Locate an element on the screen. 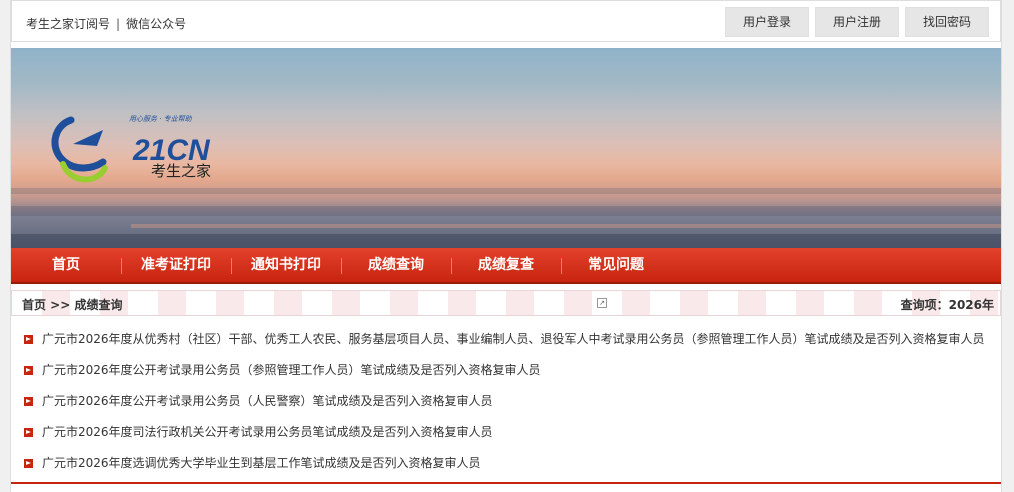  nav-admission-ticket: 准考证打印 is located at coordinates (176, 265).